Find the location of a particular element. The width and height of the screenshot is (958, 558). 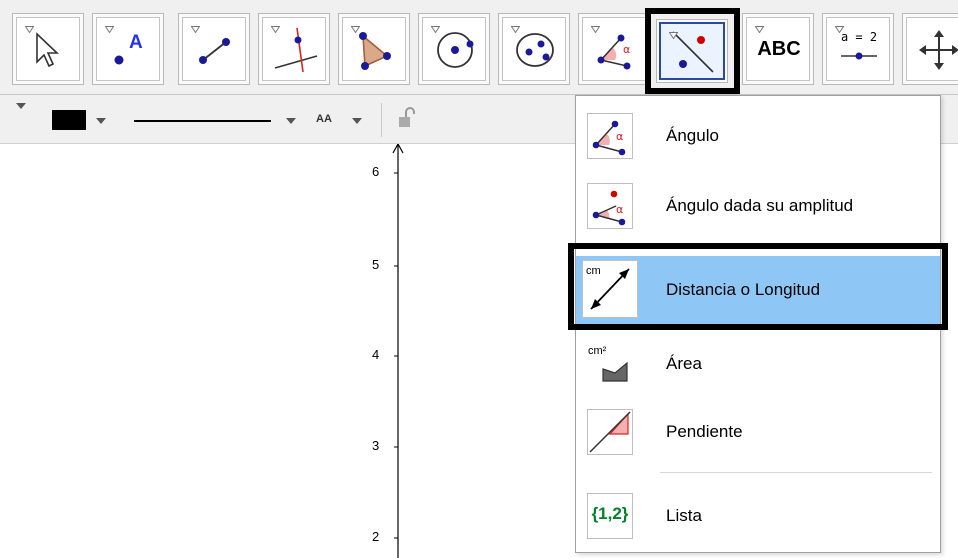

menu-separator is located at coordinates (796, 472).